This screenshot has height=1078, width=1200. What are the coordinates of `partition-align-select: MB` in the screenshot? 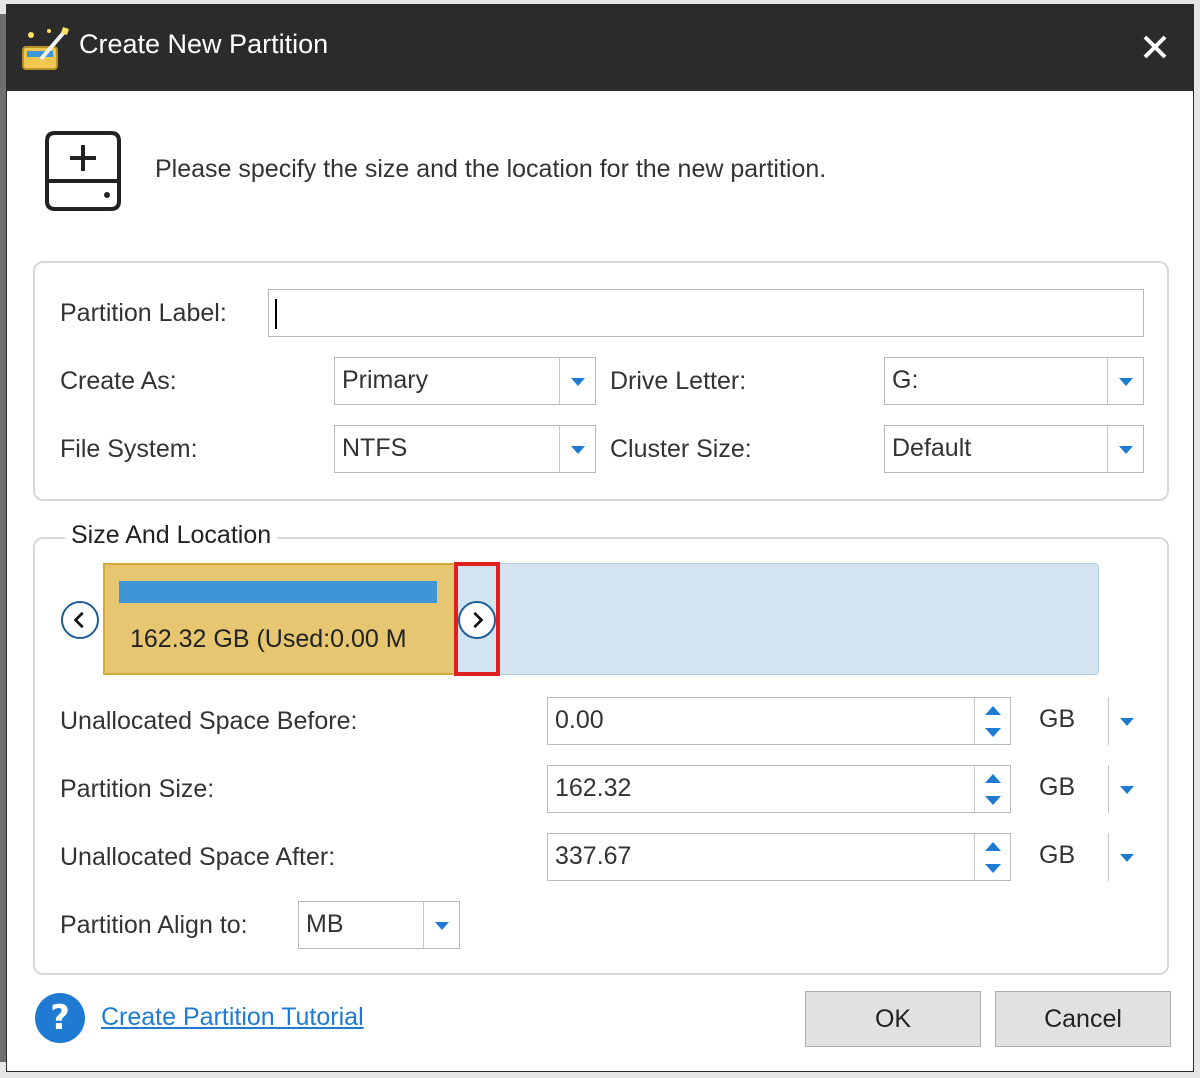 It's located at (379, 925).